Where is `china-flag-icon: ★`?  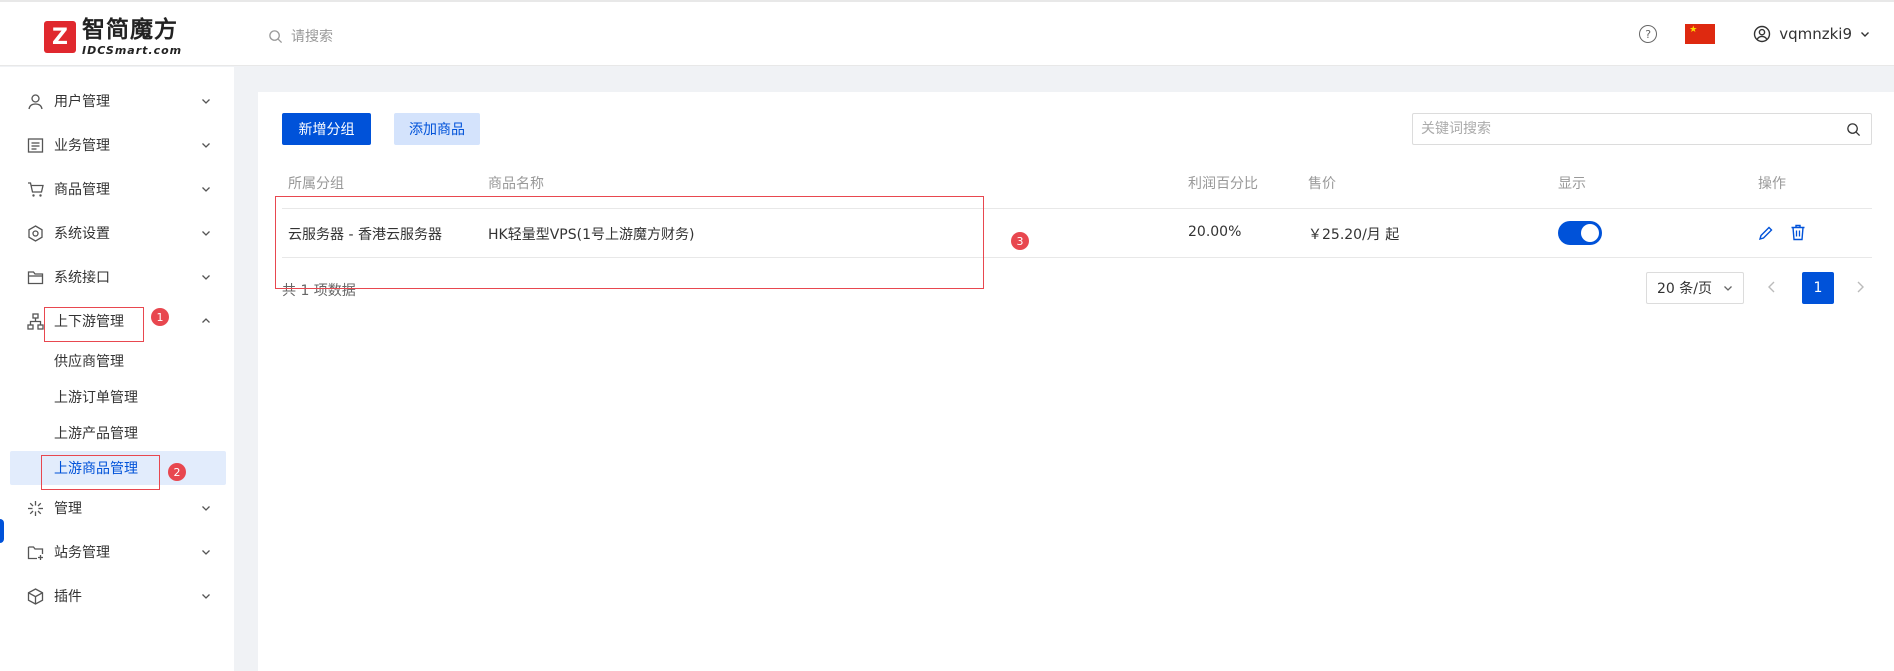
china-flag-icon: ★ is located at coordinates (1700, 34).